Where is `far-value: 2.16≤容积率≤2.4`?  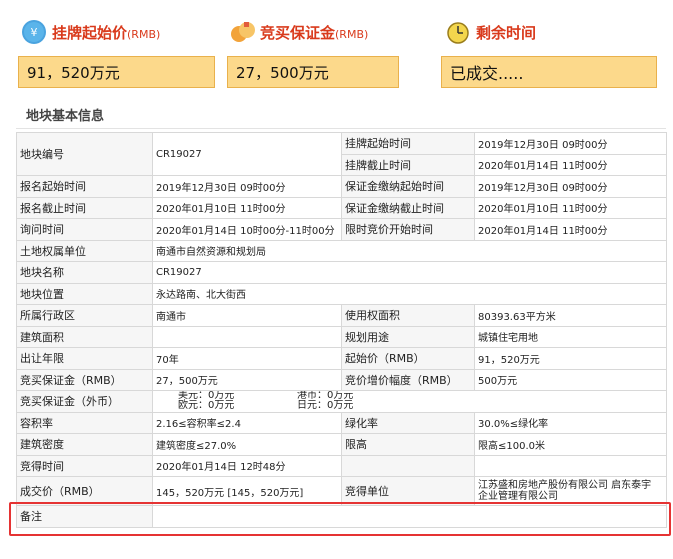 far-value: 2.16≤容积率≤2.4 is located at coordinates (247, 422).